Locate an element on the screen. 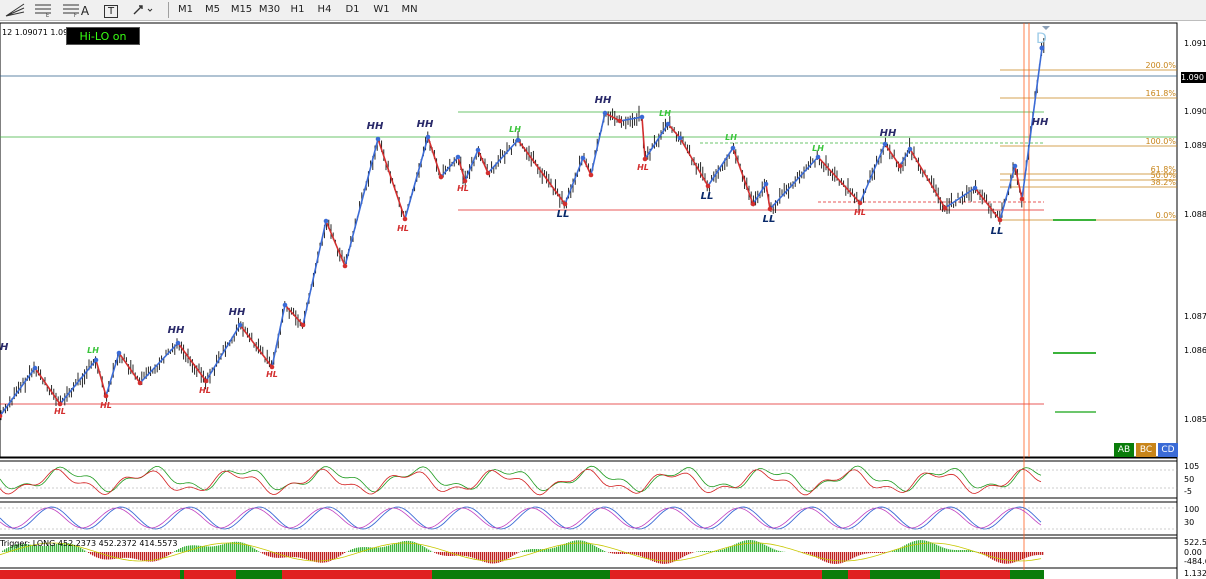 The height and width of the screenshot is (579, 1206). timeframe-w1: W1 is located at coordinates (381, 10).